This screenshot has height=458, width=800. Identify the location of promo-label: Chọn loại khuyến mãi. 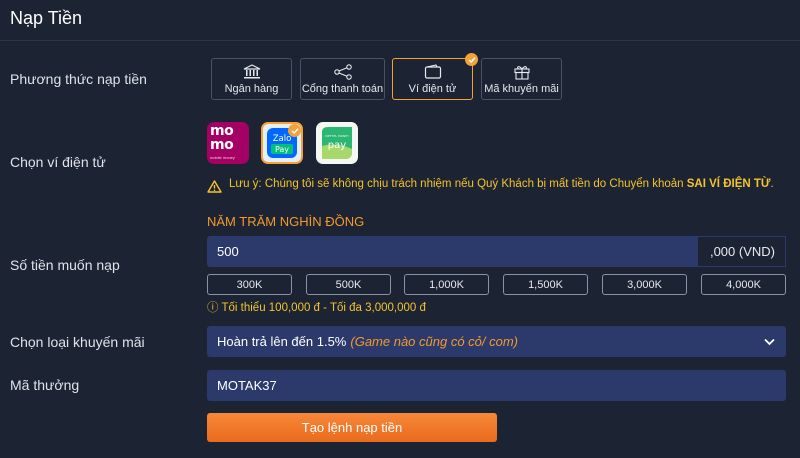
(77, 342).